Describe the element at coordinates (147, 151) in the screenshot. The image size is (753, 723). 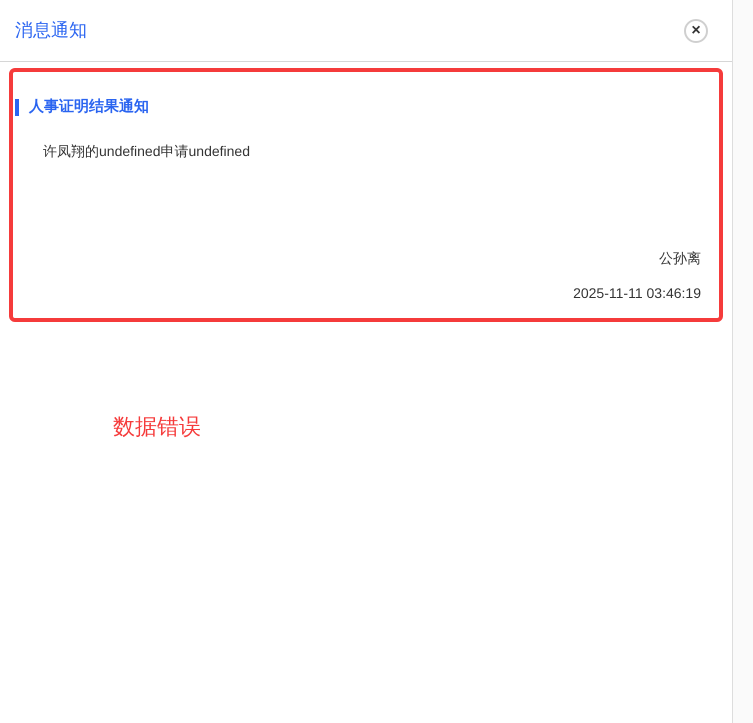
I see `notification-body: 许凤翔的undefined申请undefined` at that location.